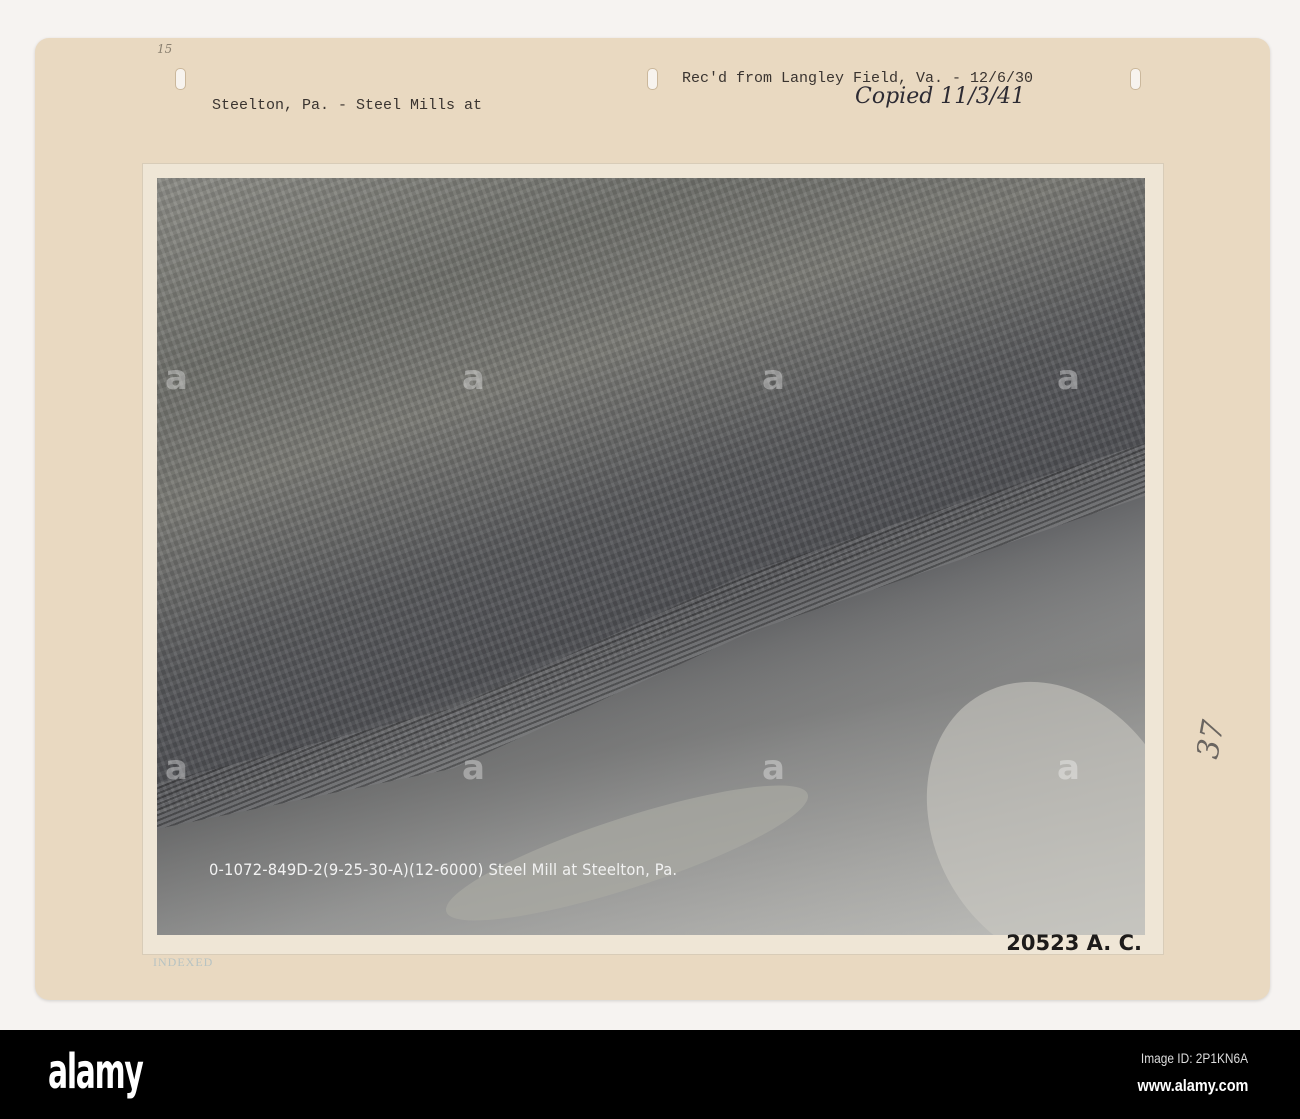  What do you see at coordinates (1211, 739) in the screenshot?
I see `pencil-mark: 37` at bounding box center [1211, 739].